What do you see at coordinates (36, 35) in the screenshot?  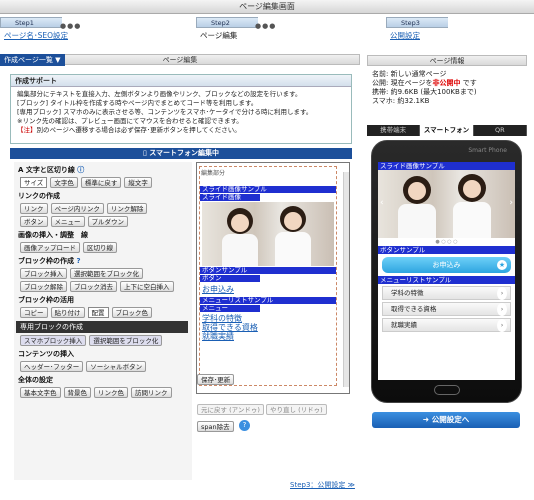 I see `step1-link: ページ名･SEO設定` at bounding box center [36, 35].